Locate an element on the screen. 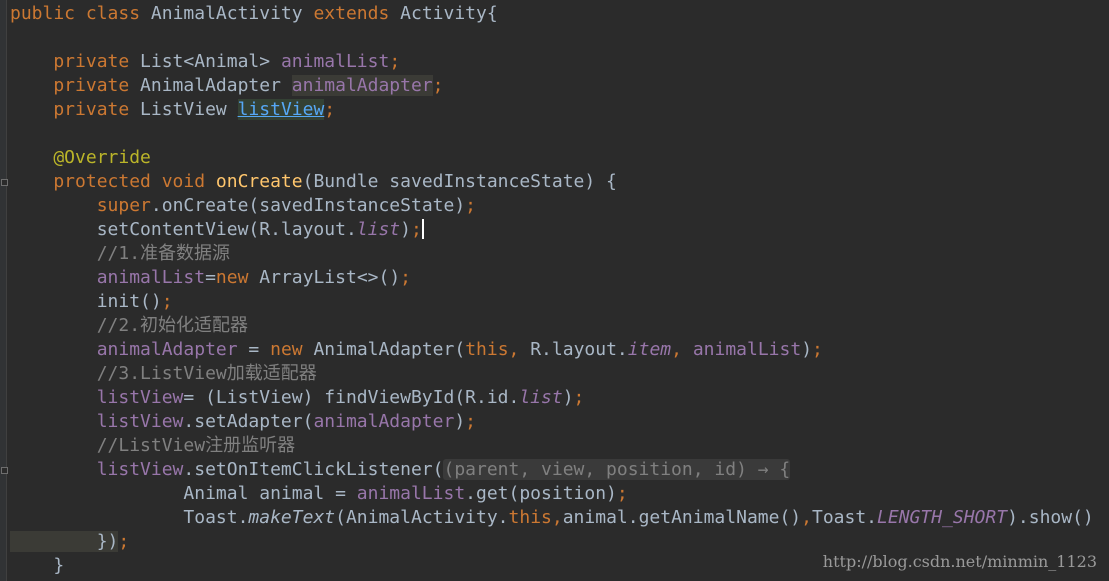 The width and height of the screenshot is (1109, 581). code-line: //1.准备数据源 is located at coordinates (552, 254).